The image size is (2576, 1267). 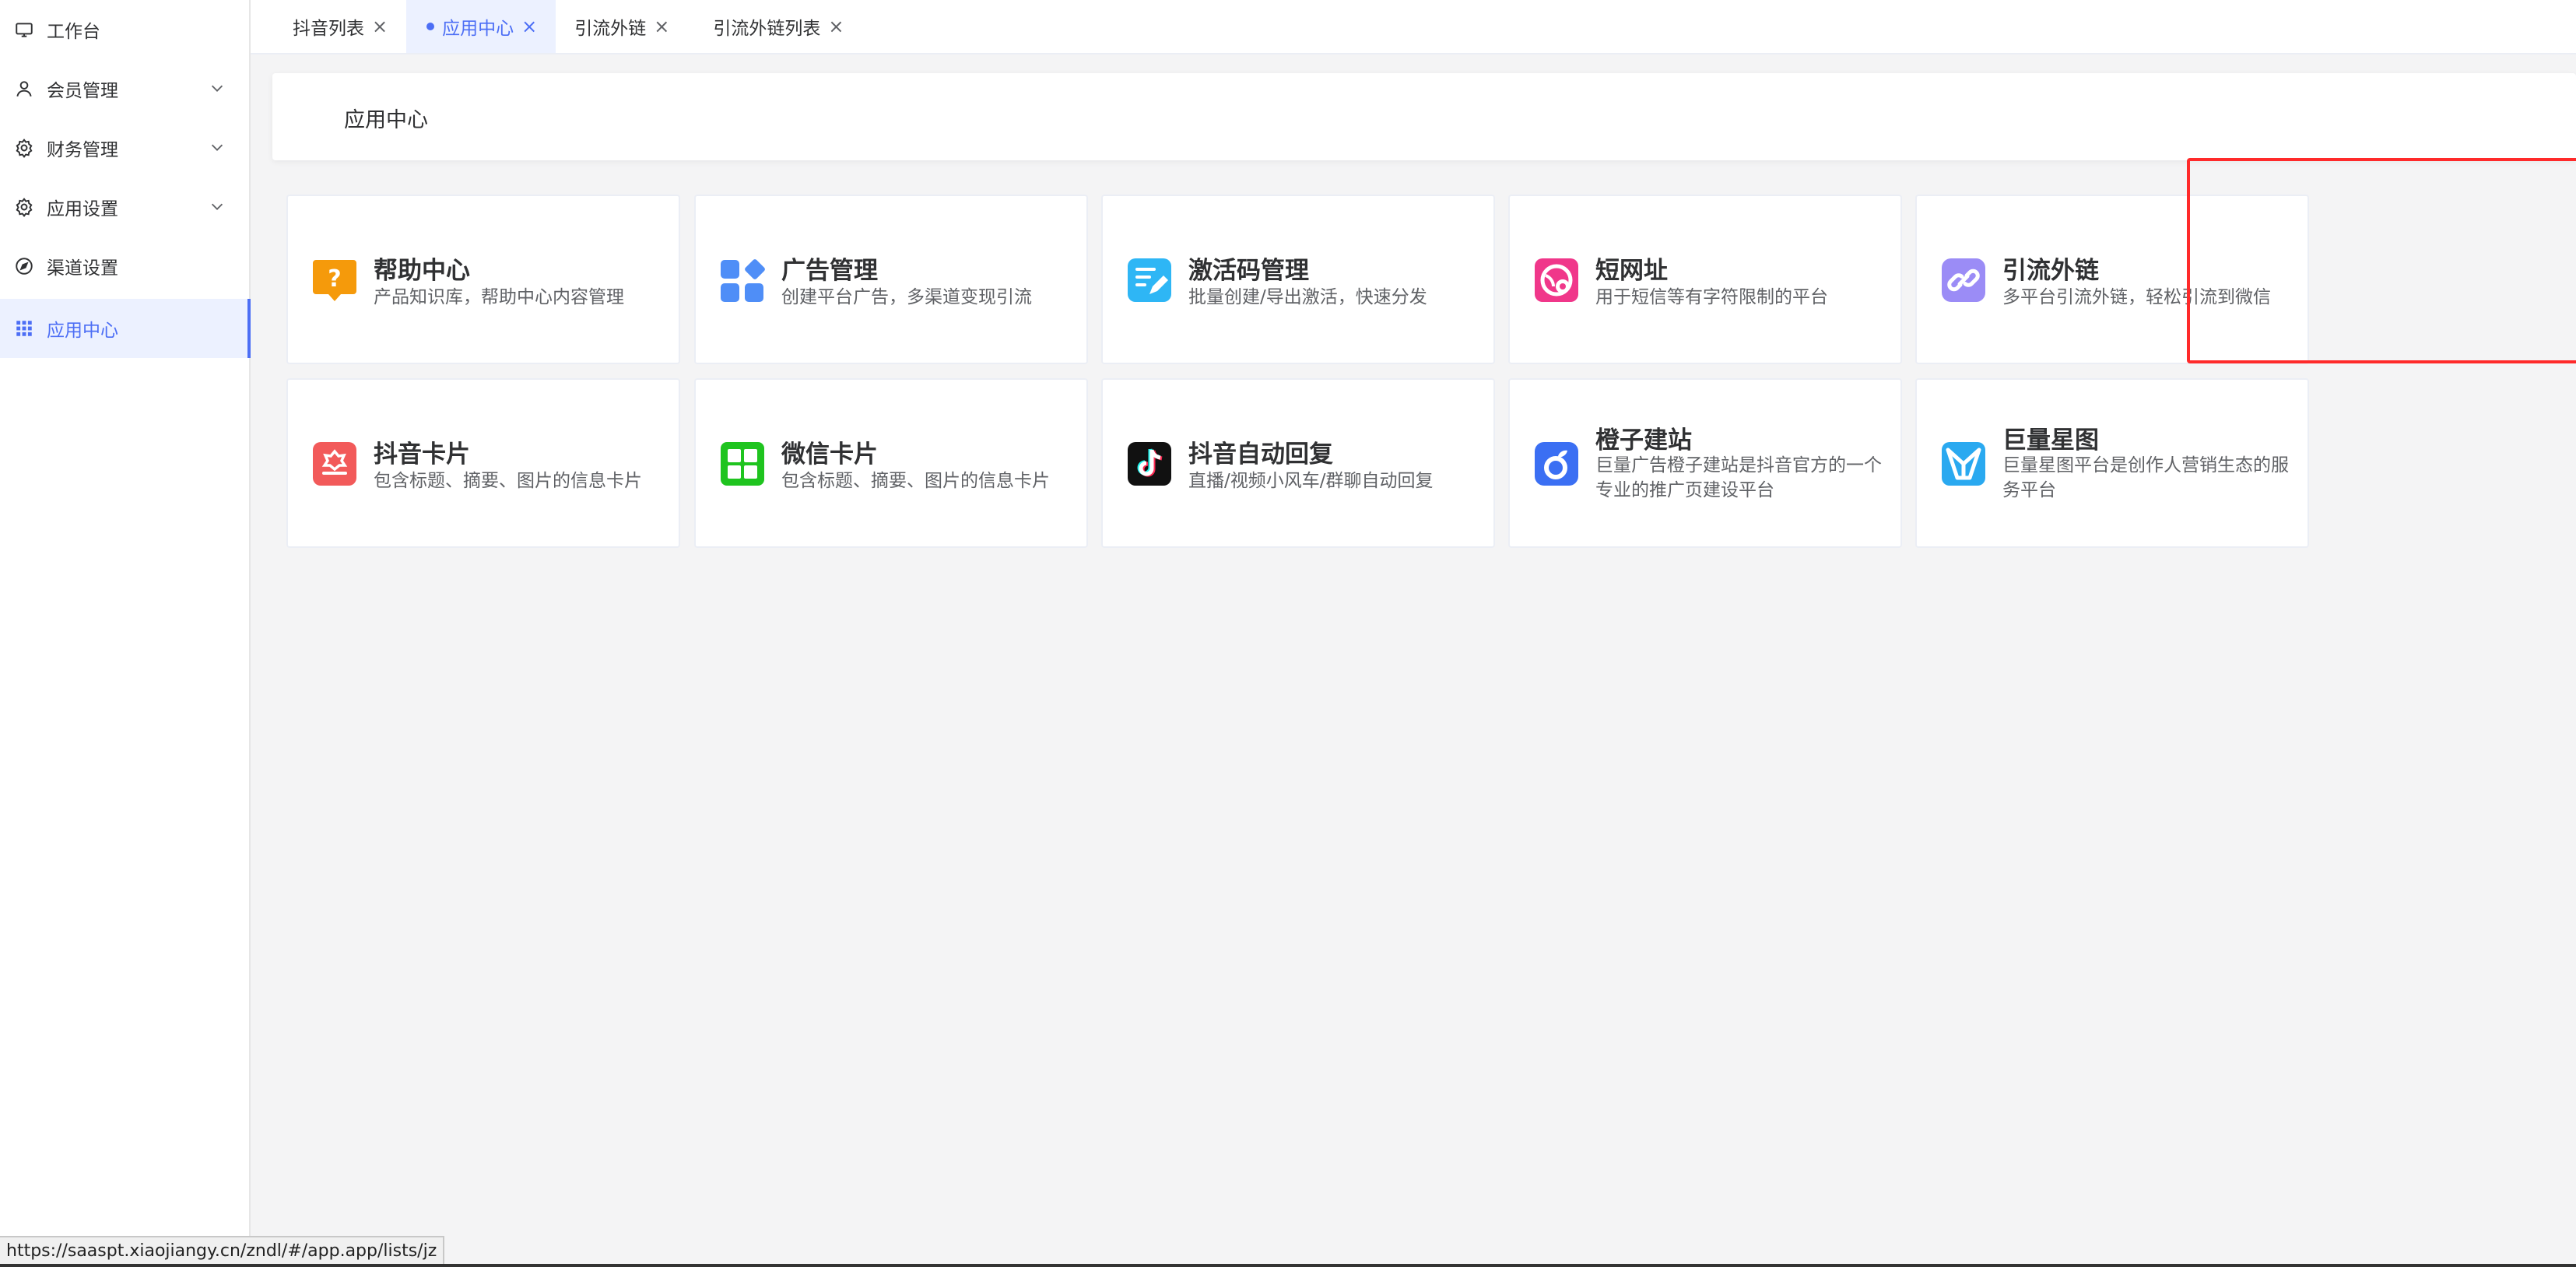 What do you see at coordinates (83, 150) in the screenshot?
I see `sidebar-item-label: 财务管理` at bounding box center [83, 150].